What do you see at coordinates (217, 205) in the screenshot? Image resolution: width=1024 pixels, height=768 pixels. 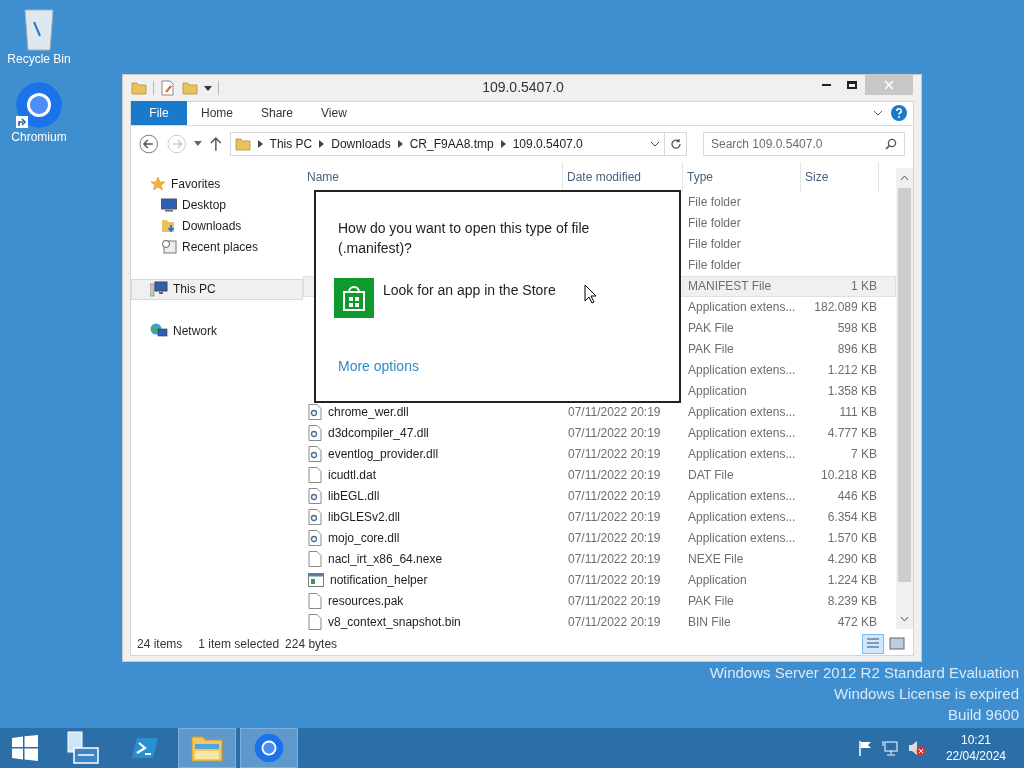 I see `nav-item: Desktop` at bounding box center [217, 205].